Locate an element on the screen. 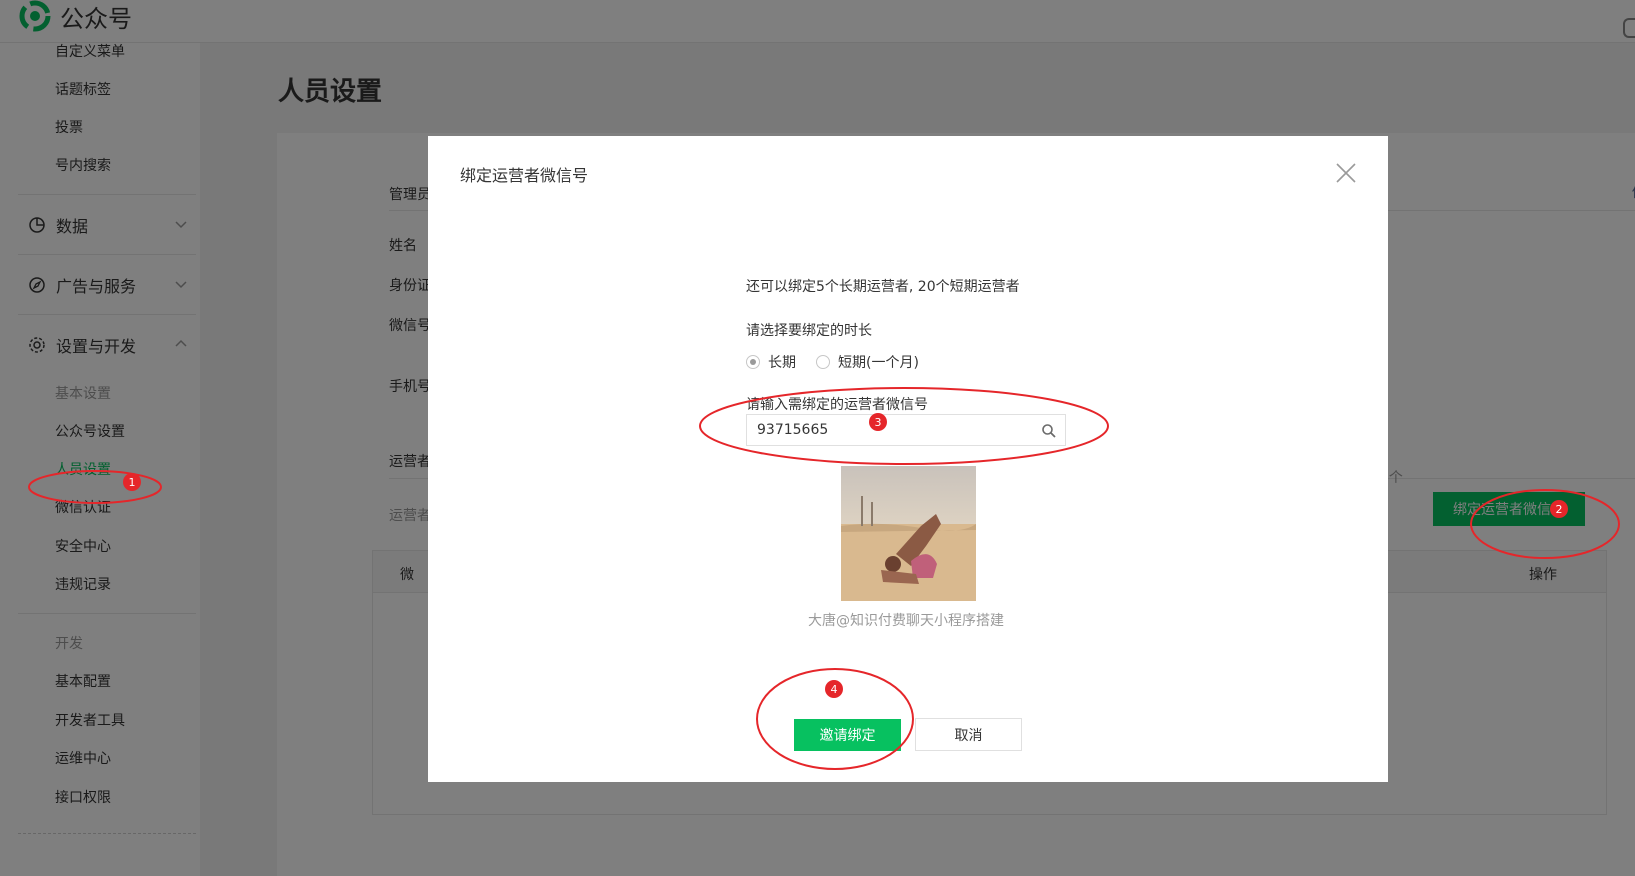  bind-quota-text: 还可以绑定5个长期运营者, 20个短期运营者 is located at coordinates (883, 287).